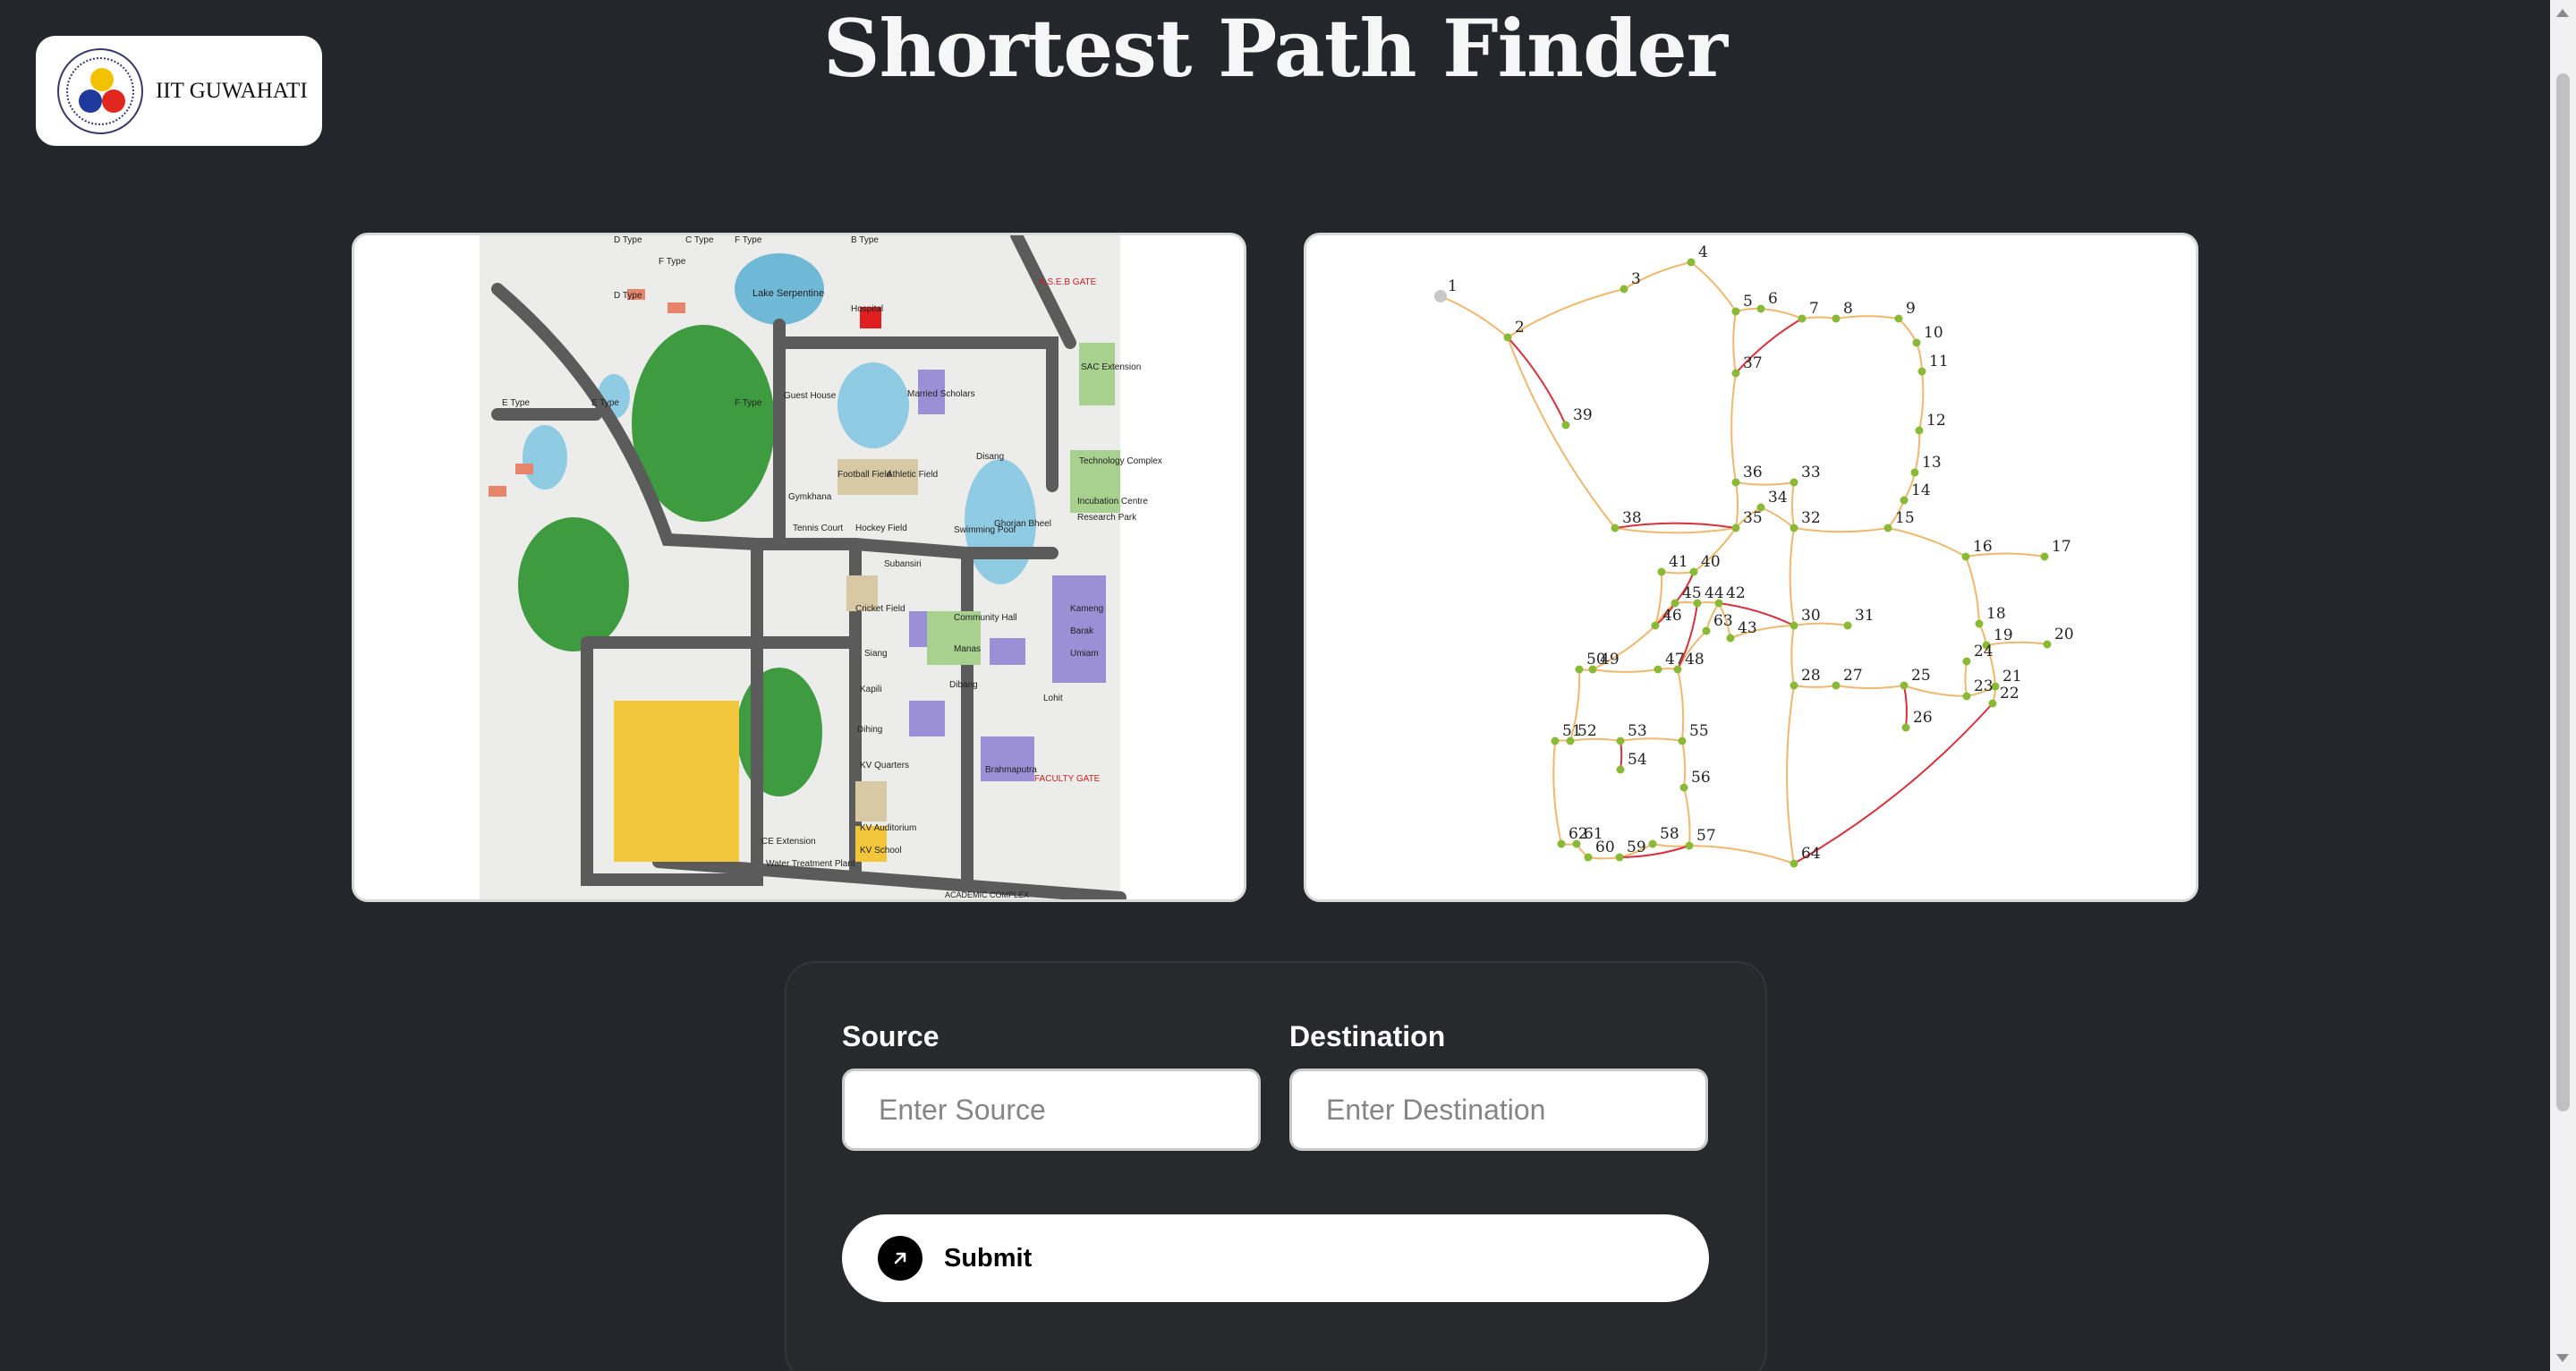 The height and width of the screenshot is (1371, 2576). What do you see at coordinates (1984, 651) in the screenshot?
I see `graph-node-label: 24` at bounding box center [1984, 651].